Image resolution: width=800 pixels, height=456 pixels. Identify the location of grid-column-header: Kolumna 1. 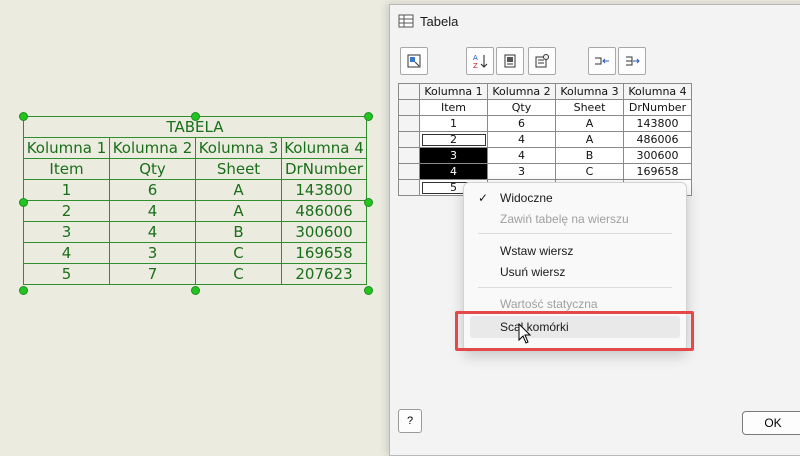
(453, 91).